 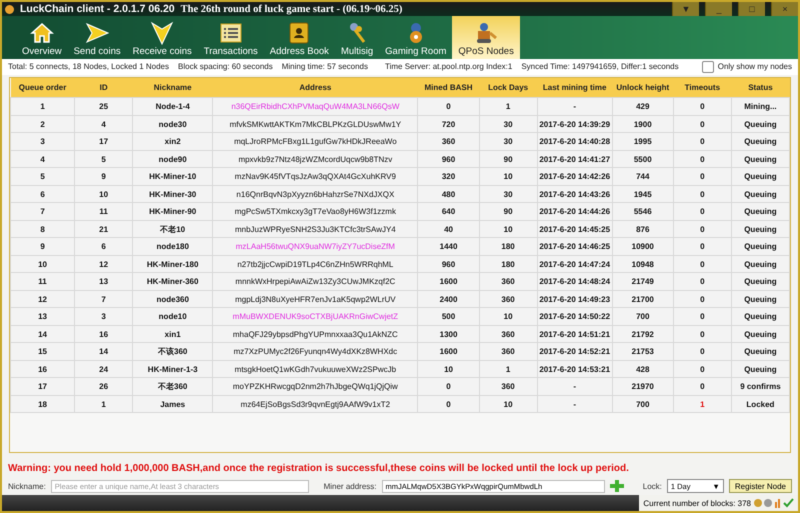 I want to click on nickname-label: Nickname:, so click(x=27, y=486).